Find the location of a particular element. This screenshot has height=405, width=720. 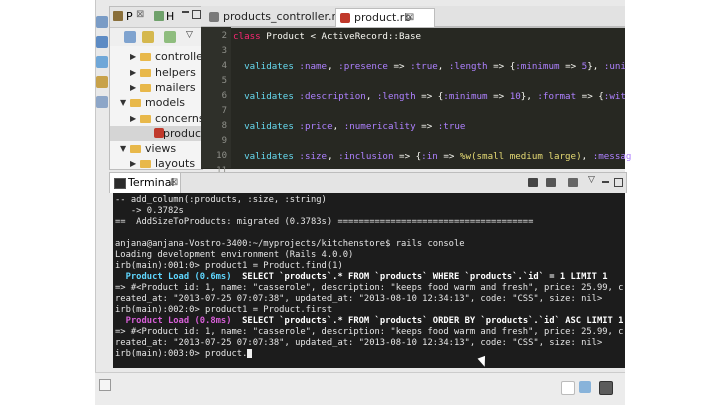

tab-package-explorer: P is located at coordinates (129, 16).